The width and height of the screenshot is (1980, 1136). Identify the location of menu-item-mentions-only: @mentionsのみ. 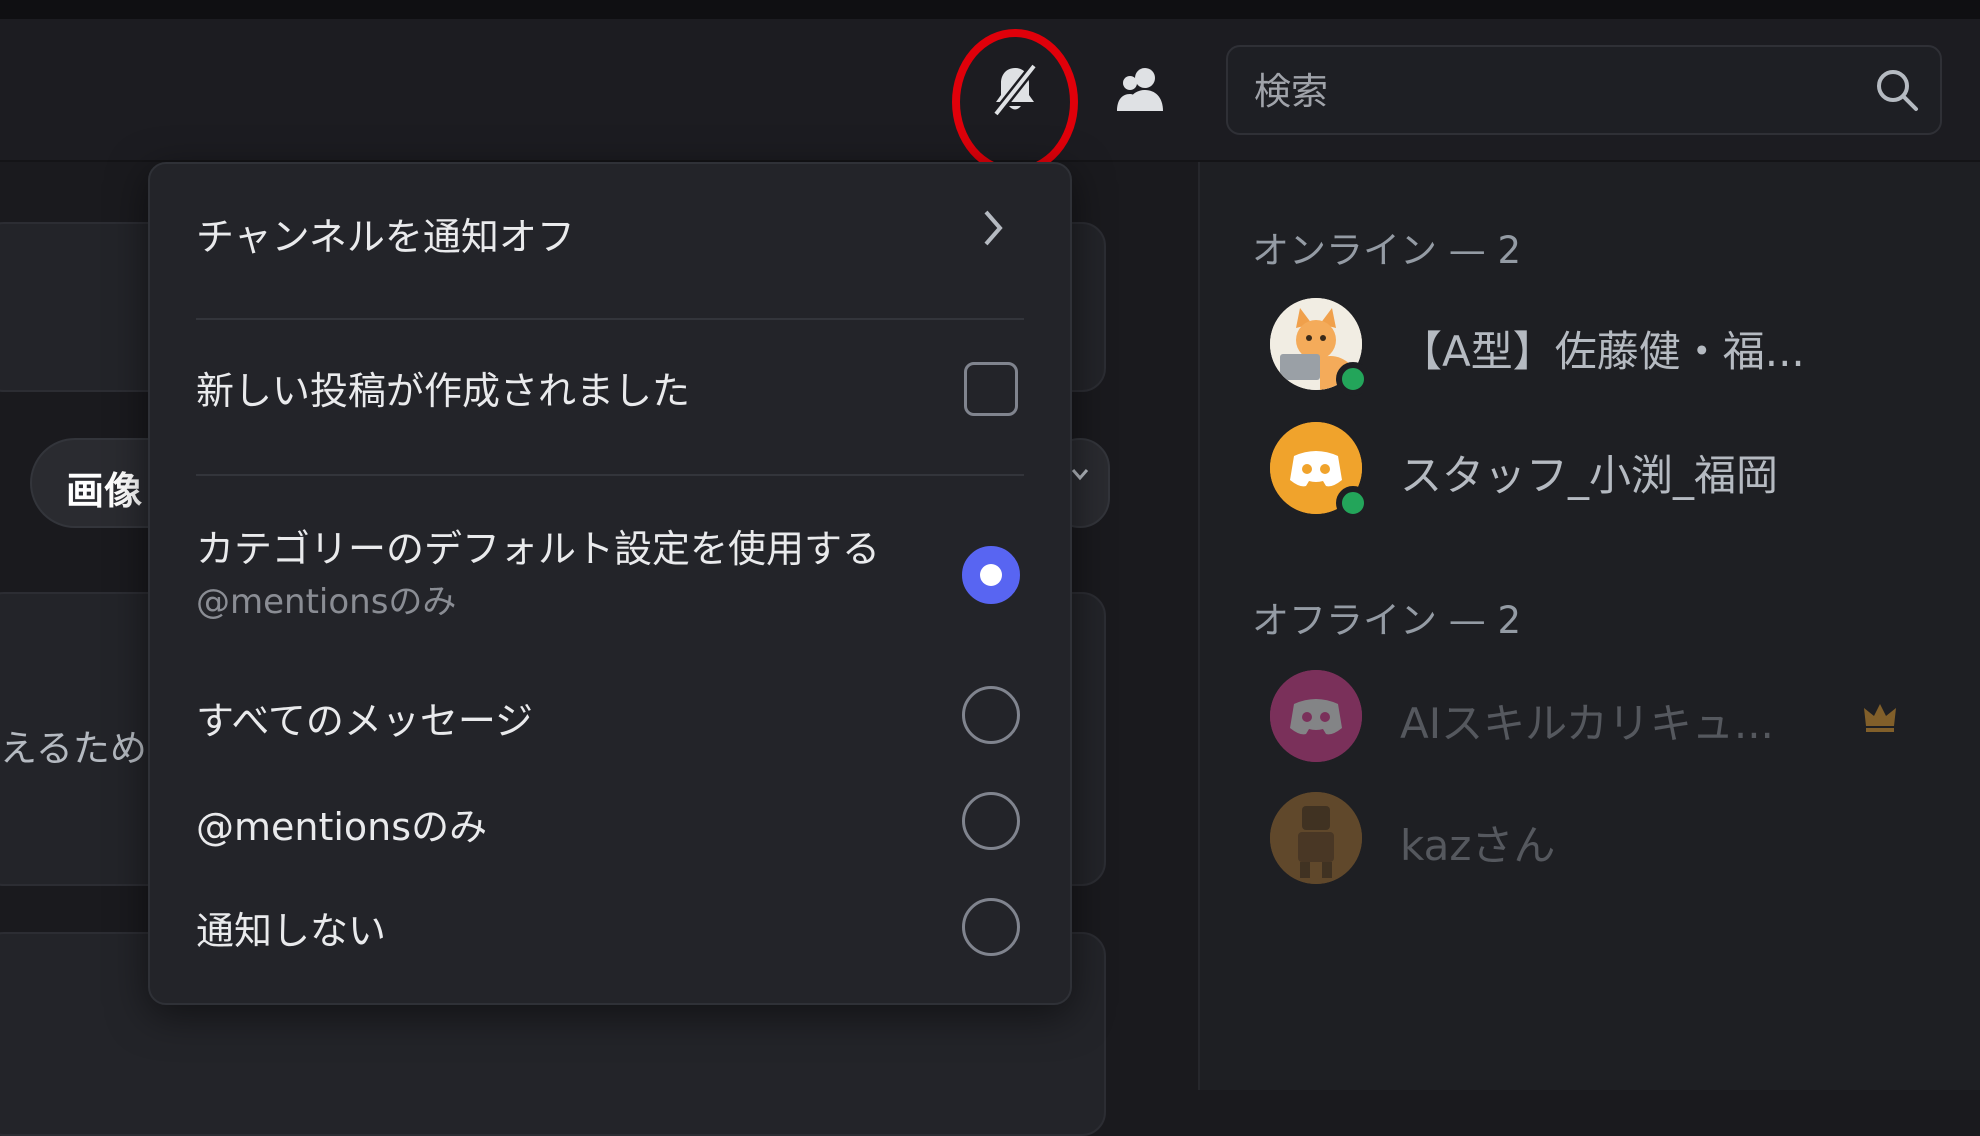
(611, 820).